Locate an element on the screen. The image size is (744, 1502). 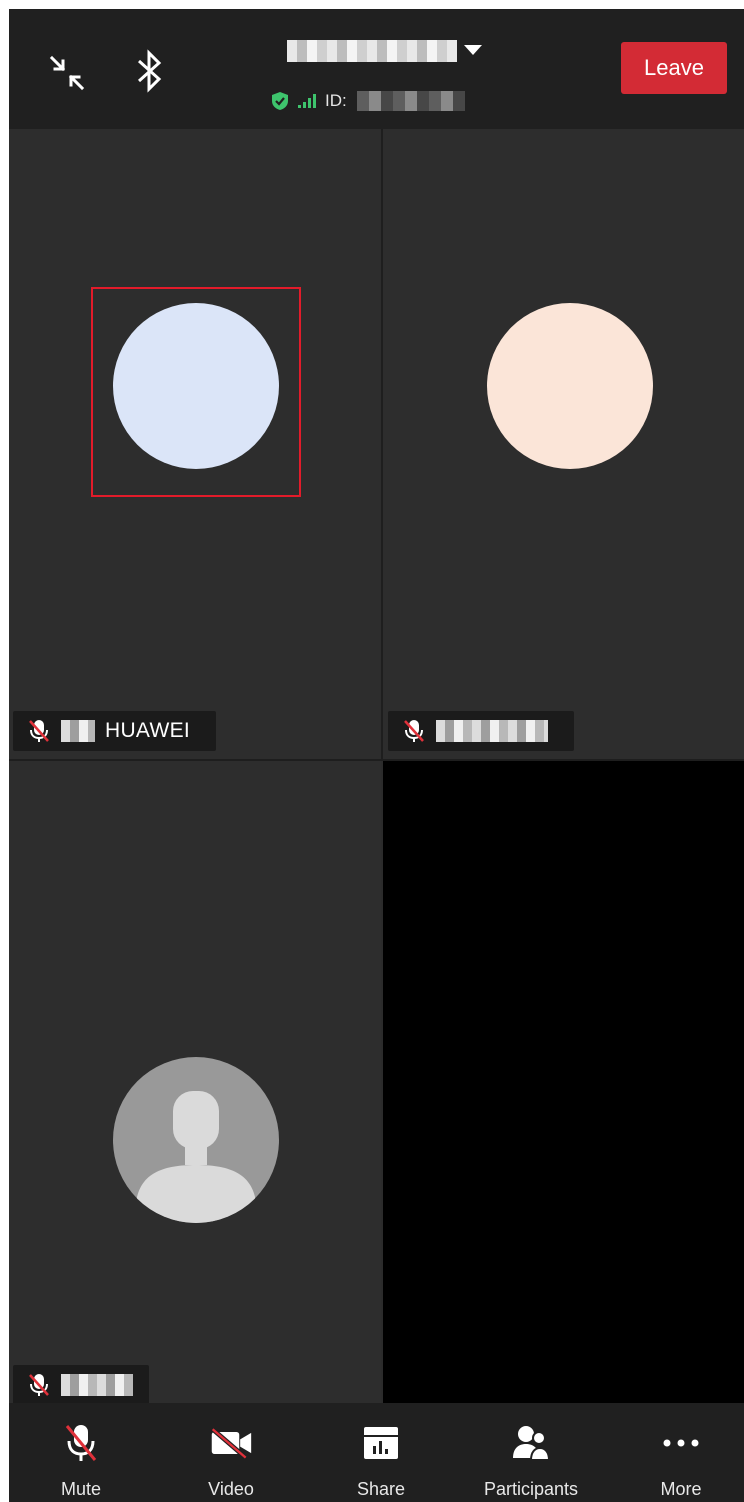
participants-button: Participants is located at coordinates (531, 1452).